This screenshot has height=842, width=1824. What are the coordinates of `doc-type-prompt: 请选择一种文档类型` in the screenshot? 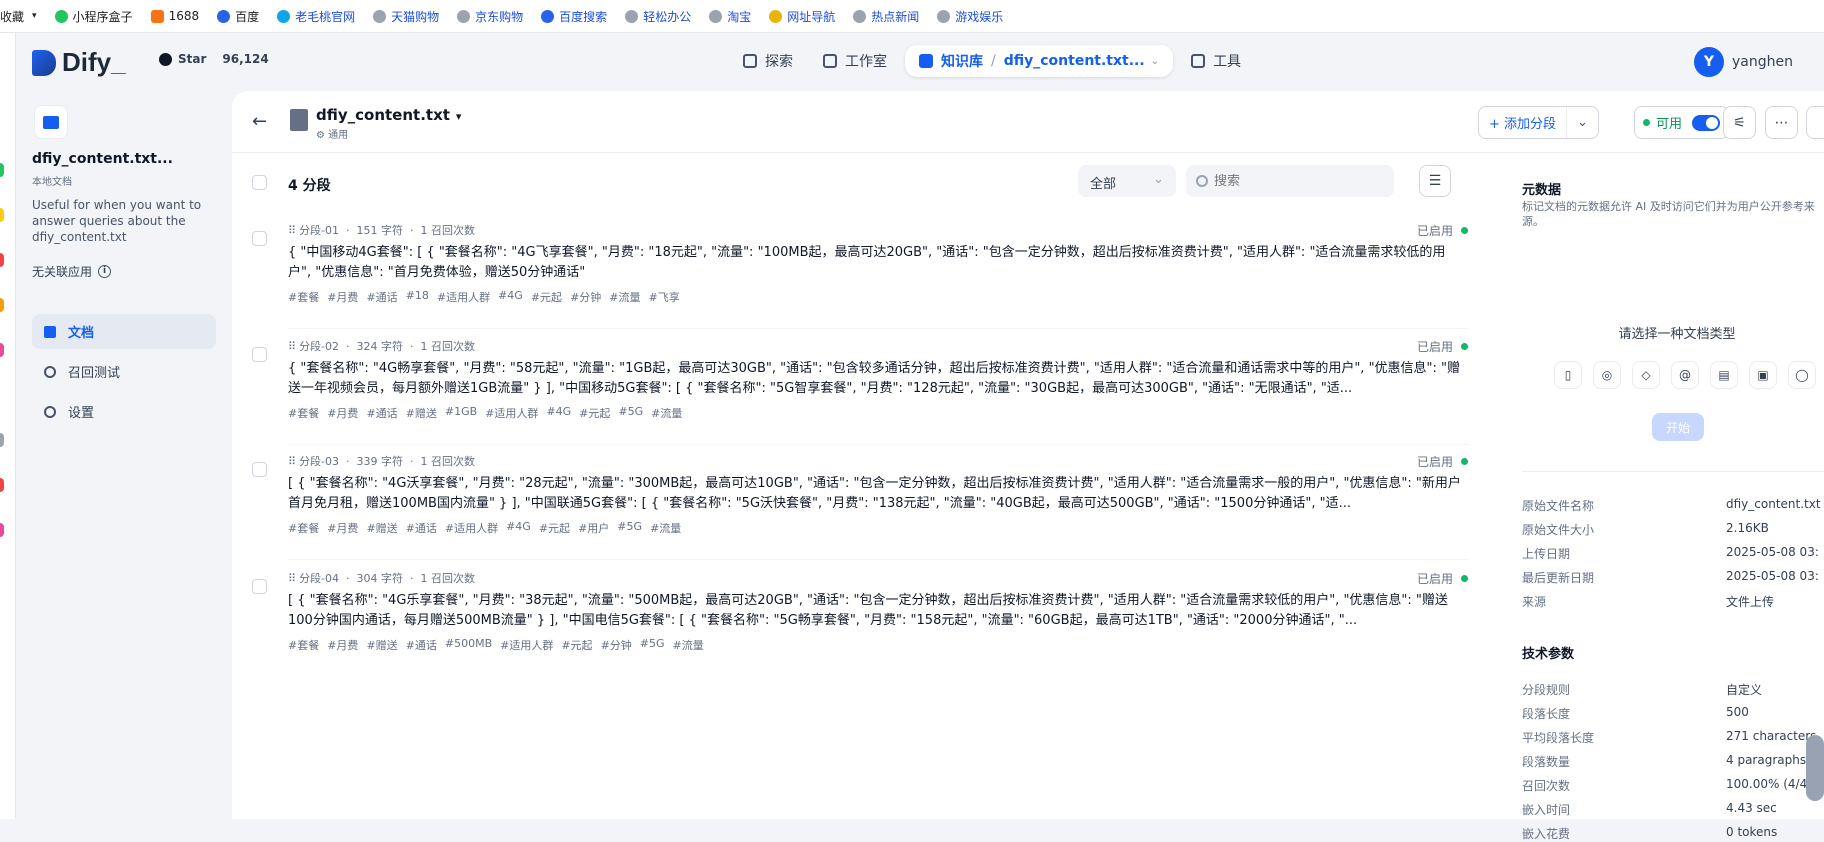 It's located at (1677, 334).